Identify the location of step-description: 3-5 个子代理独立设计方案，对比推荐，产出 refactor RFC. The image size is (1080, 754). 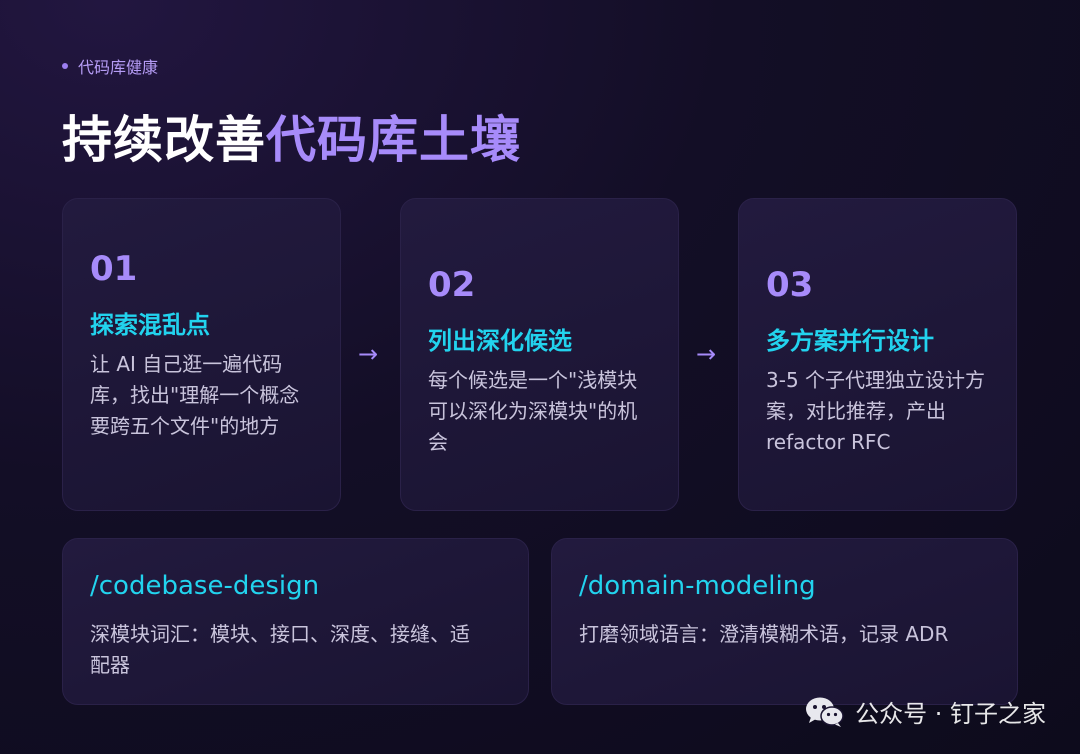
(876, 411).